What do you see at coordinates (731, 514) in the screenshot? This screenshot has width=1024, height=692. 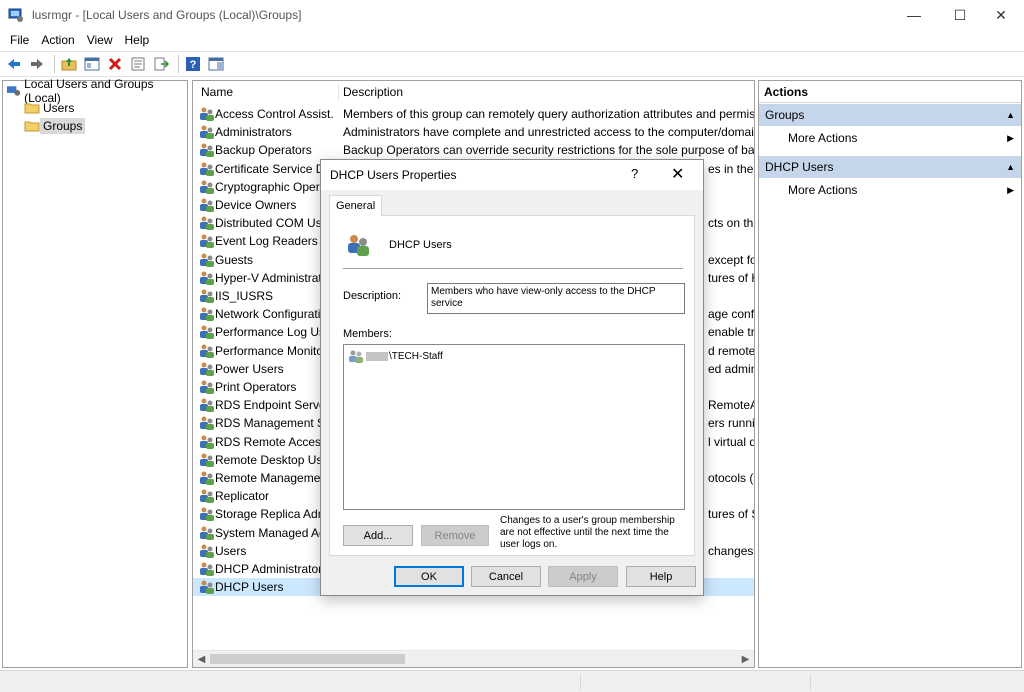 I see `row-description: tures of St` at bounding box center [731, 514].